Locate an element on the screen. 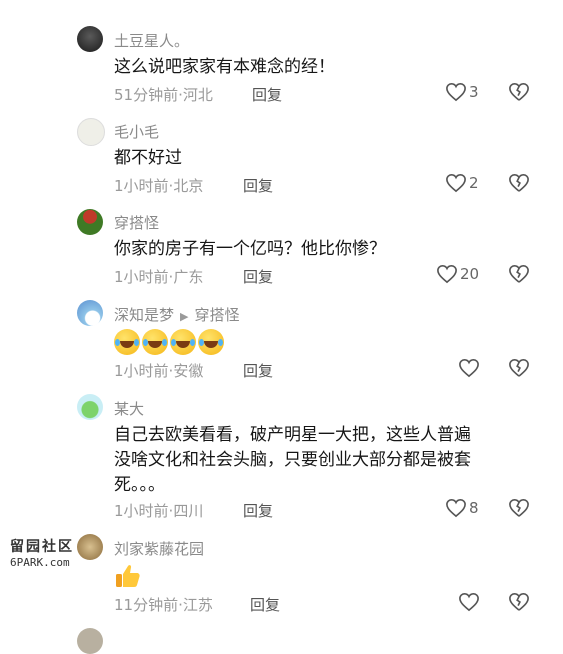 This screenshot has height=654, width=563. comment-location: 江苏 is located at coordinates (197, 605).